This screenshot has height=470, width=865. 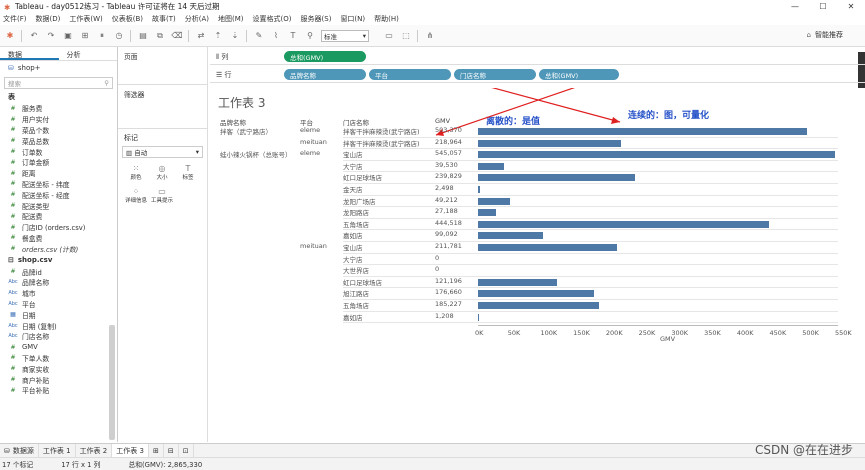 What do you see at coordinates (10, 36) in the screenshot?
I see `tableau-home-icon: ✱` at bounding box center [10, 36].